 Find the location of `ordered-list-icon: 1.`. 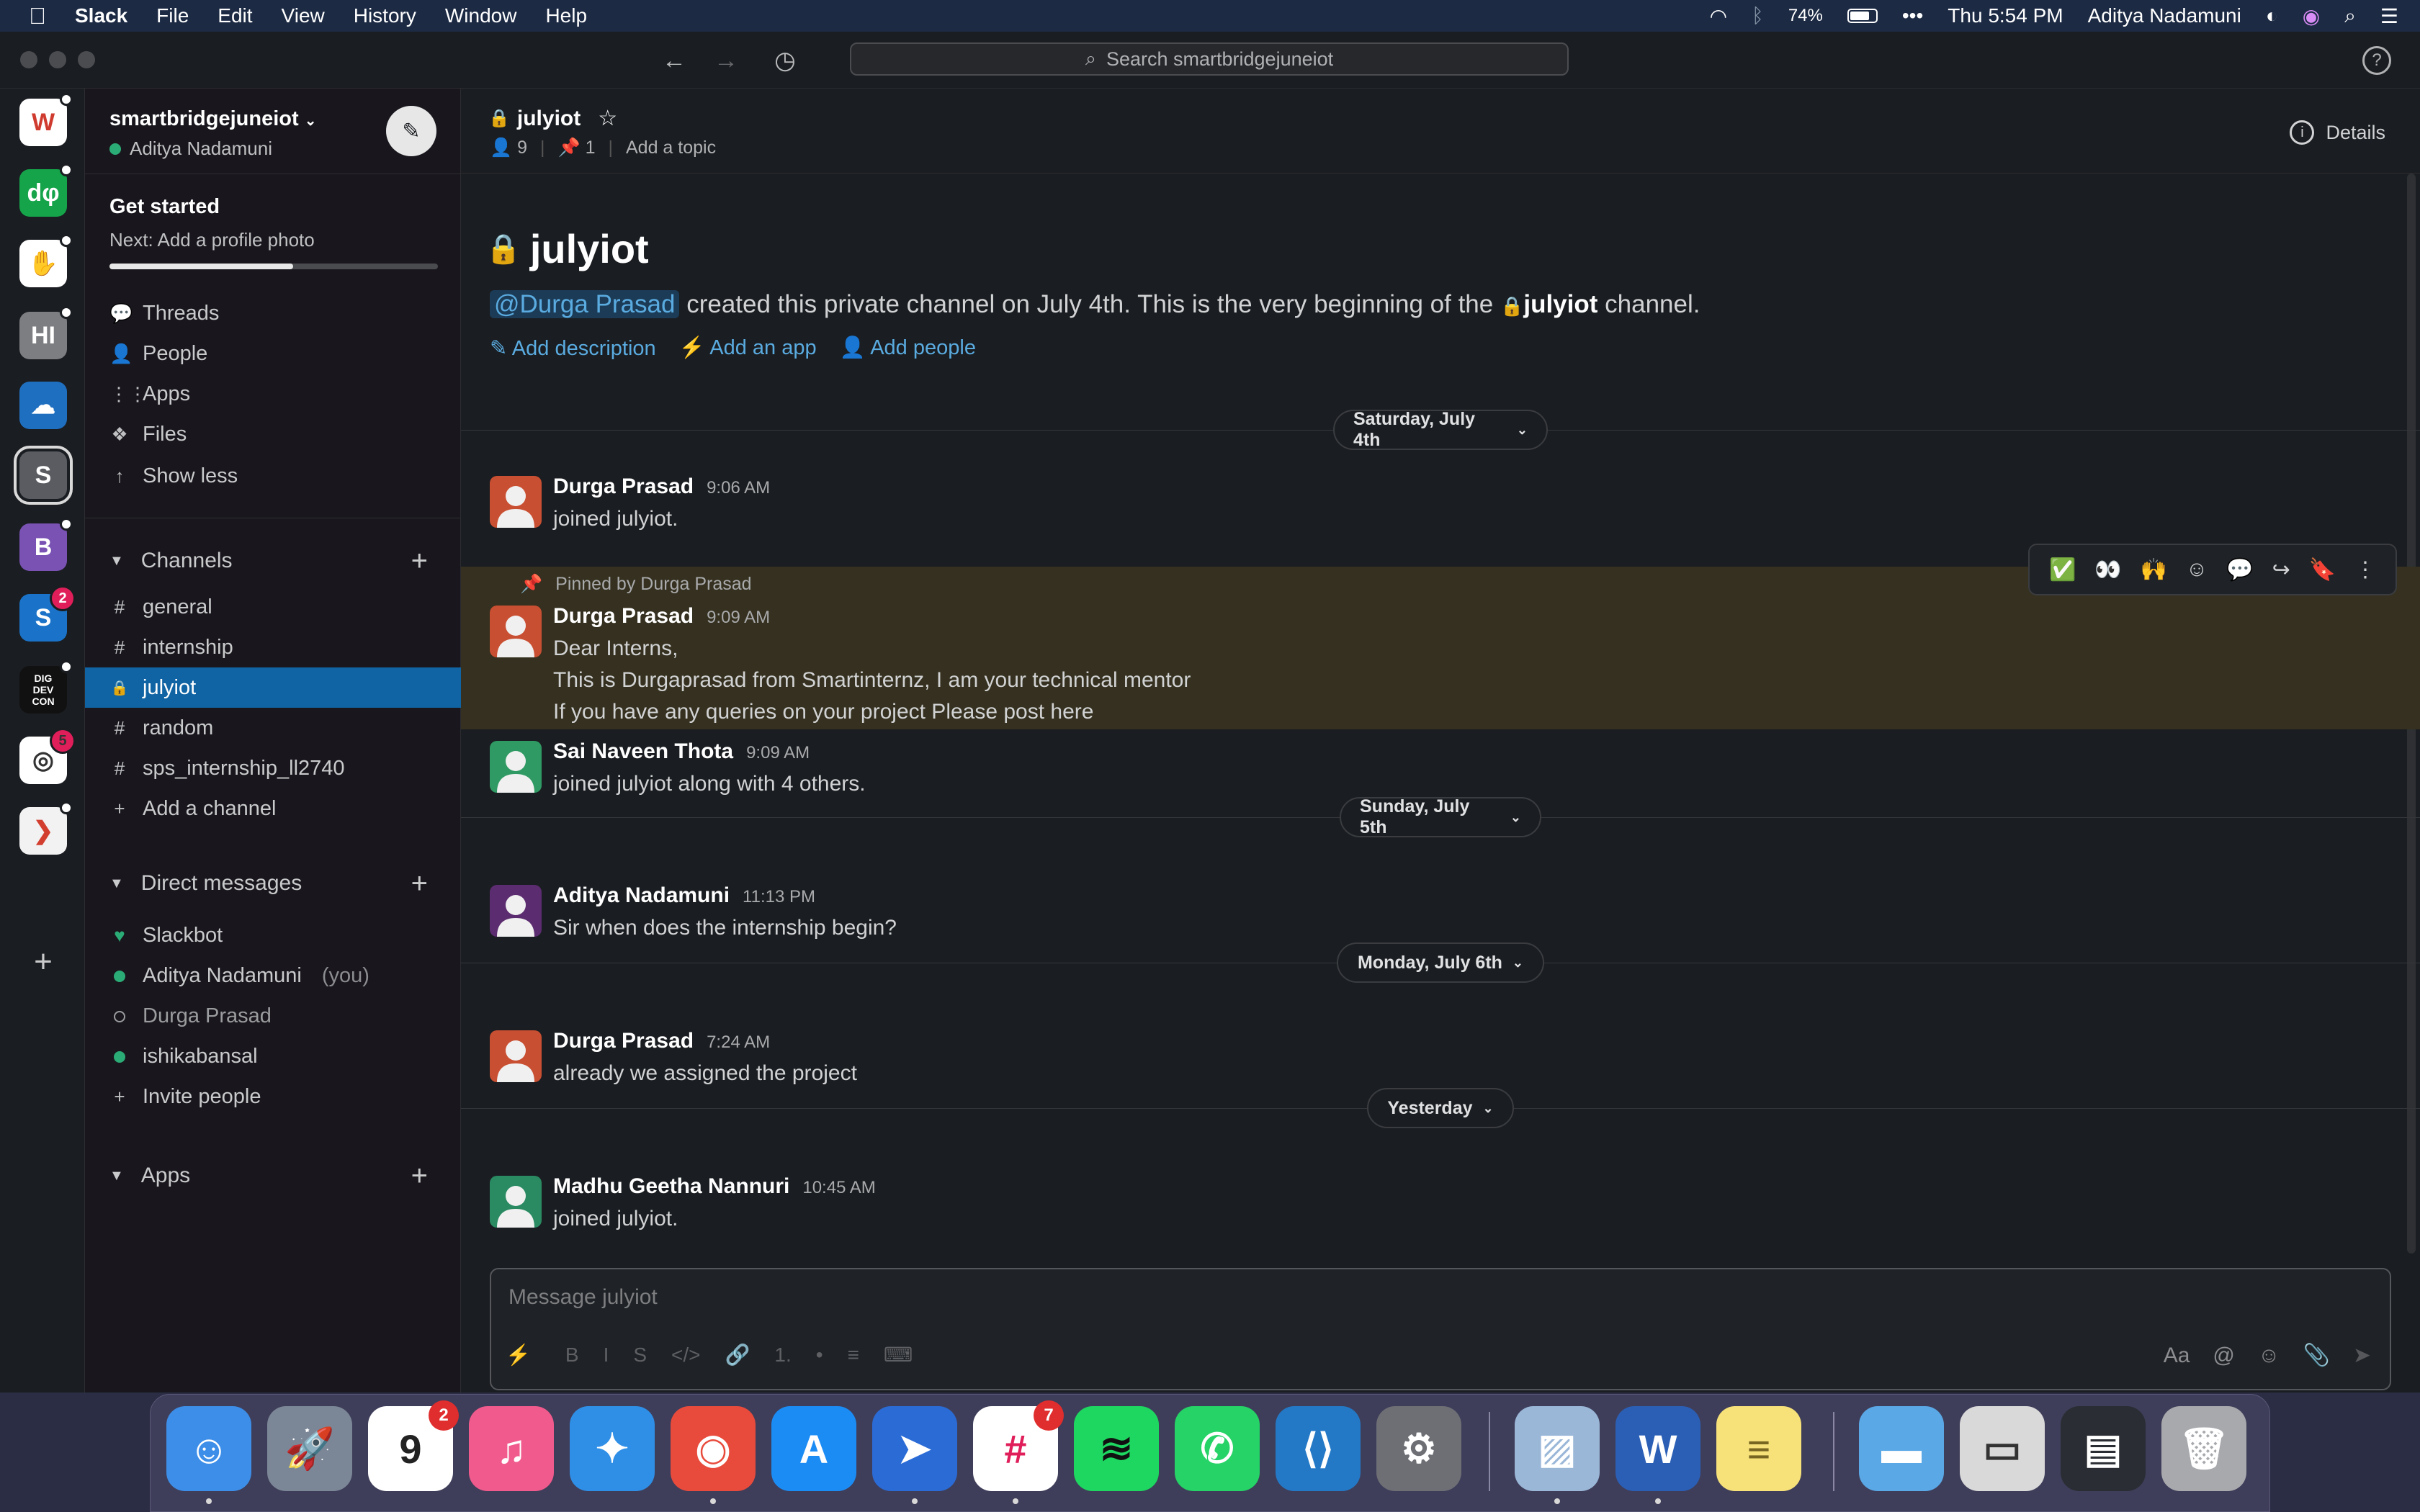

ordered-list-icon: 1. is located at coordinates (783, 1355).